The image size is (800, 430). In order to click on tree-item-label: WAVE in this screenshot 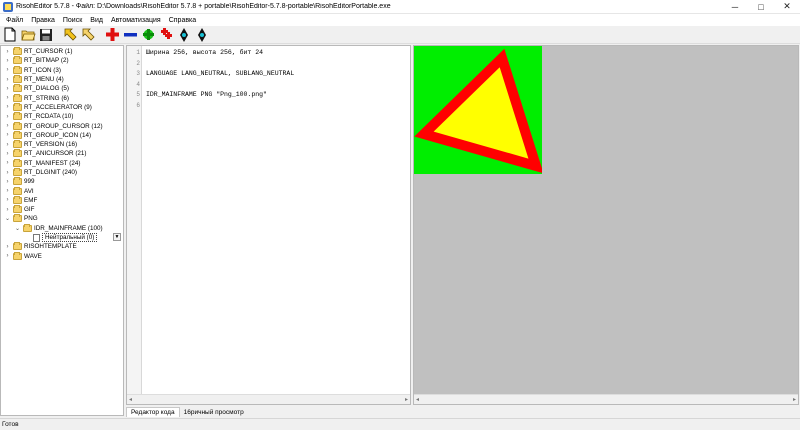, I will do `click(33, 256)`.